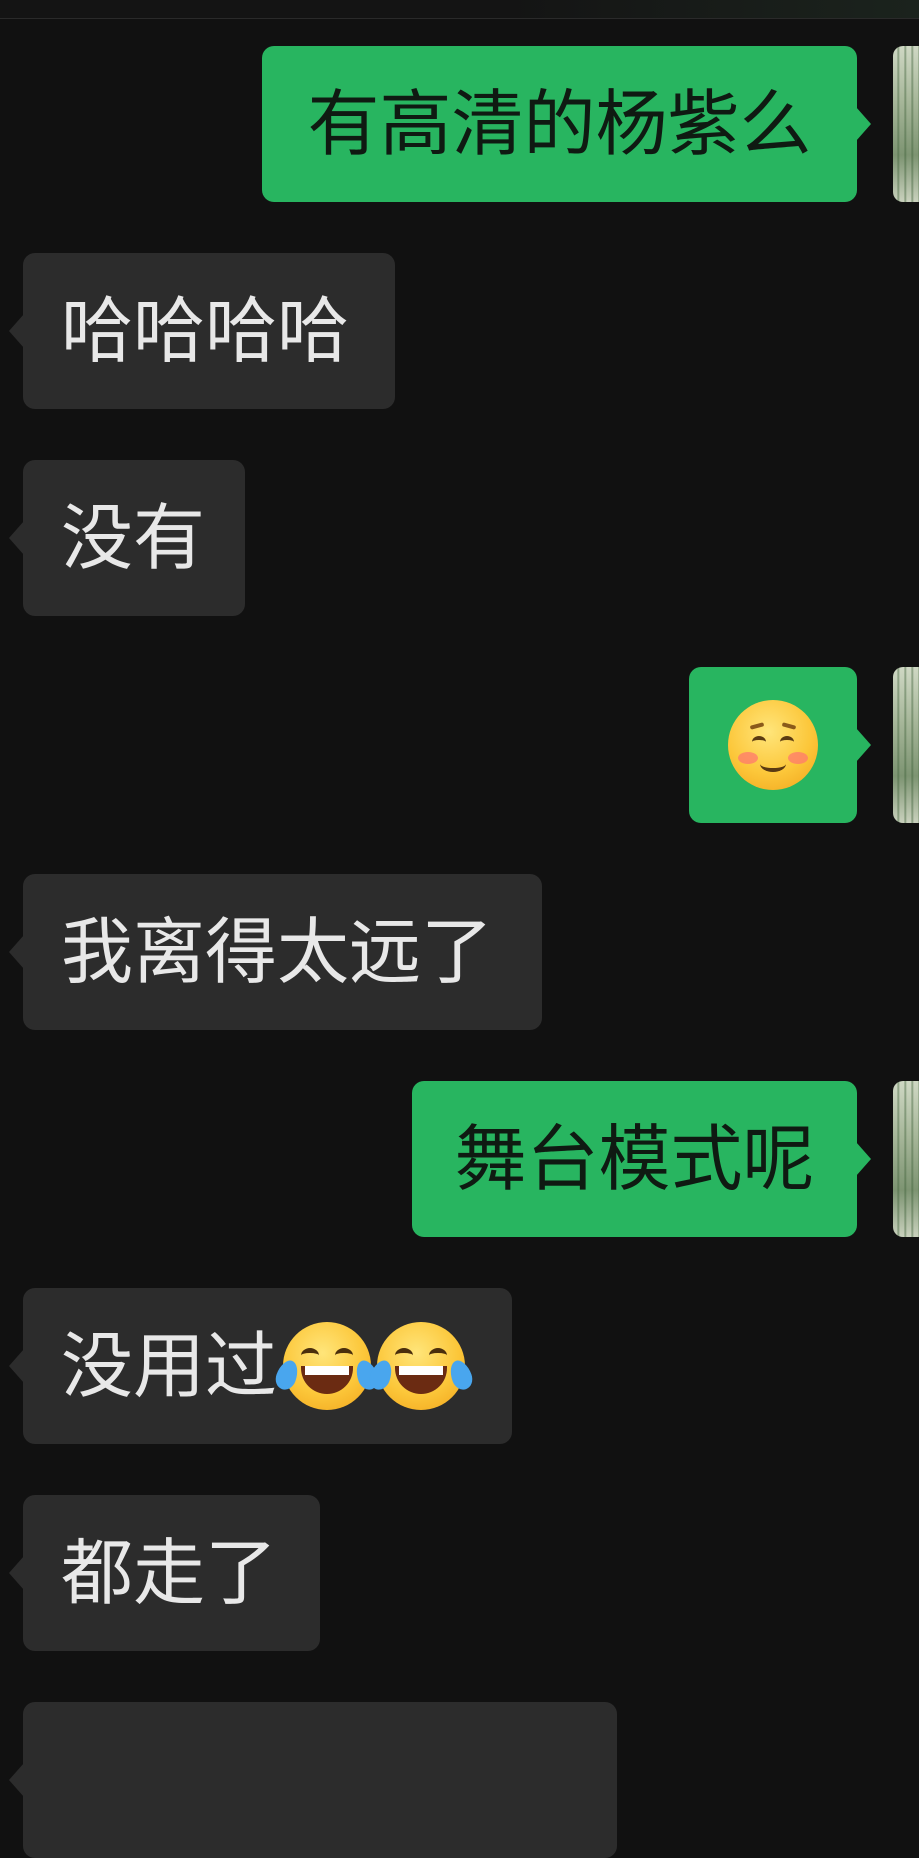 The image size is (919, 1858). I want to click on message-text: 都走了, so click(169, 1573).